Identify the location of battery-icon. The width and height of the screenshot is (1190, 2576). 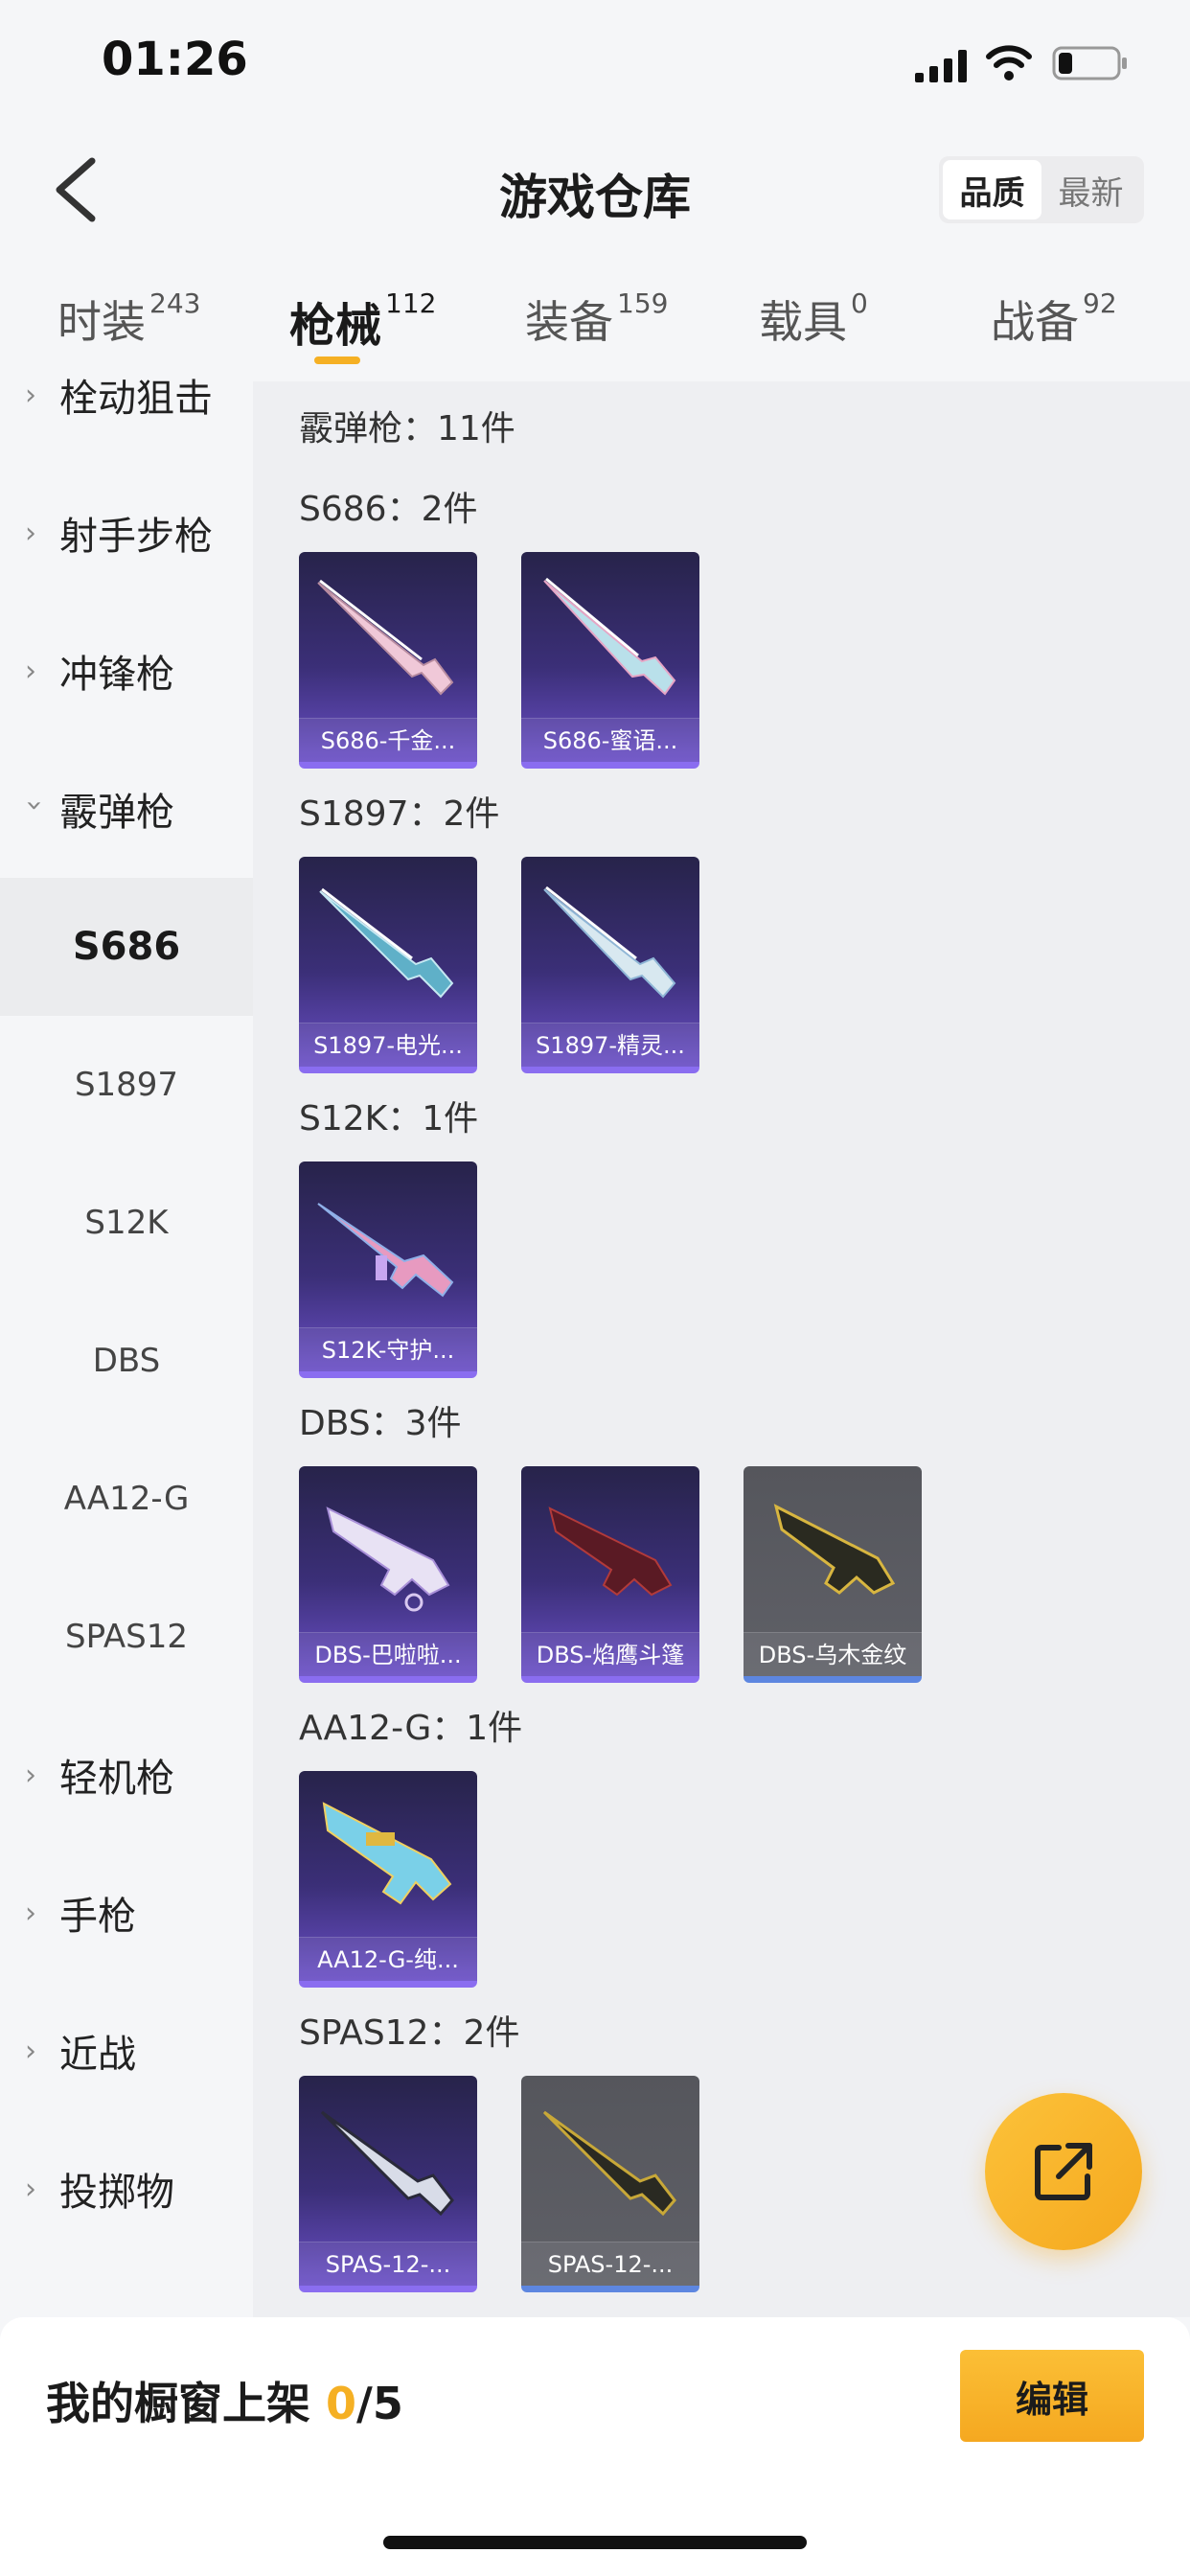
(1090, 63).